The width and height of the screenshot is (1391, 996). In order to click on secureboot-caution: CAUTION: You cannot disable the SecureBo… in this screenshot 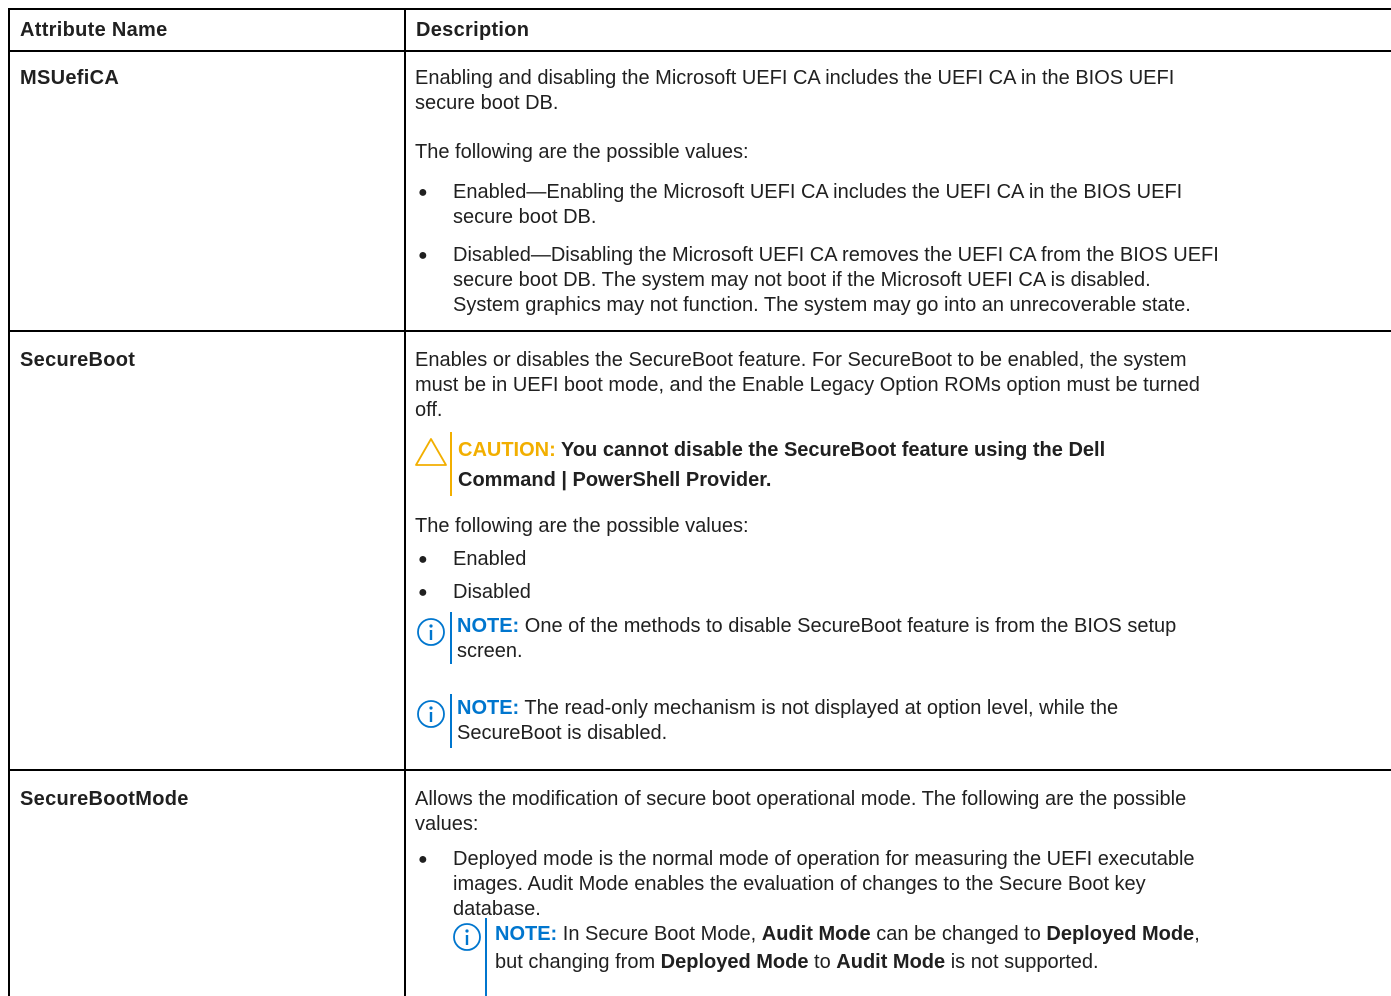, I will do `click(782, 465)`.